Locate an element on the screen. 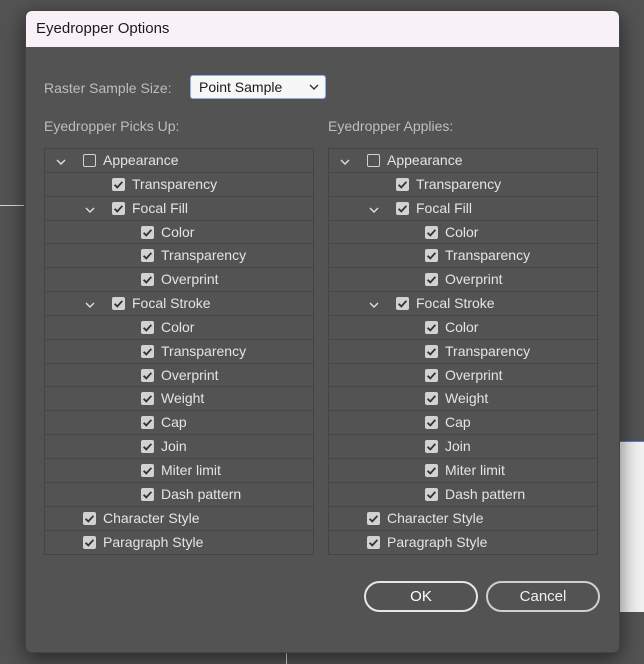  raster-sample-size-label: Raster Sample Size: is located at coordinates (108, 88).